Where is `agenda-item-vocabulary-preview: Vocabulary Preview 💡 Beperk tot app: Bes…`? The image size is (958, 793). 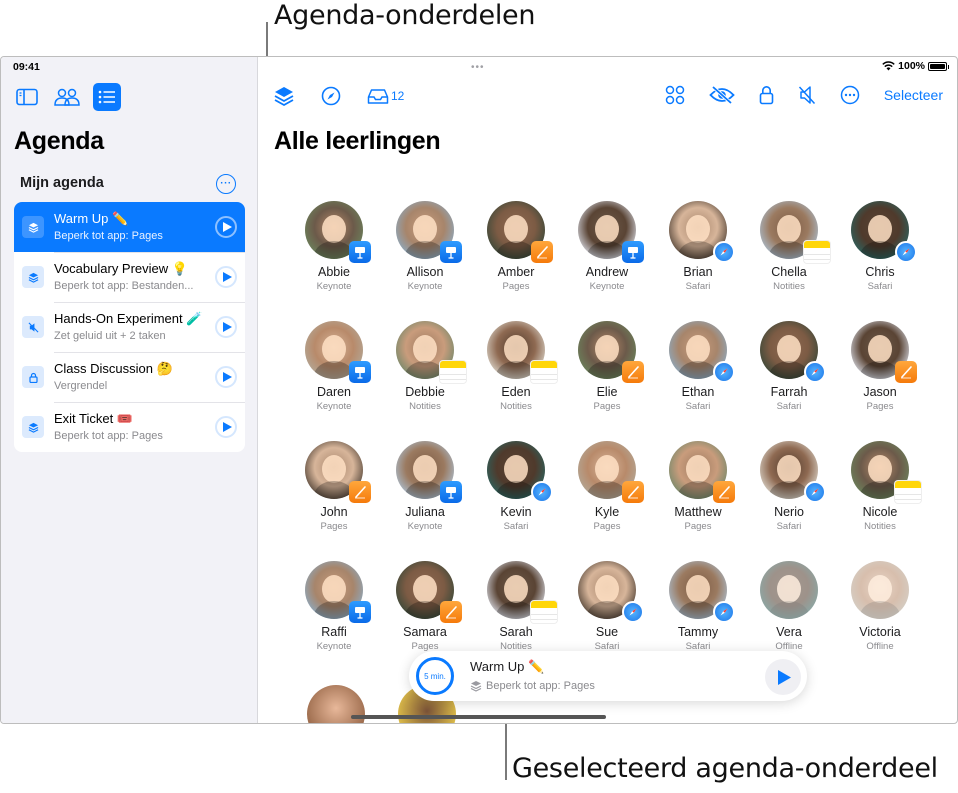
agenda-item-vocabulary-preview: Vocabulary Preview 💡 Beperk tot app: Bes… is located at coordinates (129, 277).